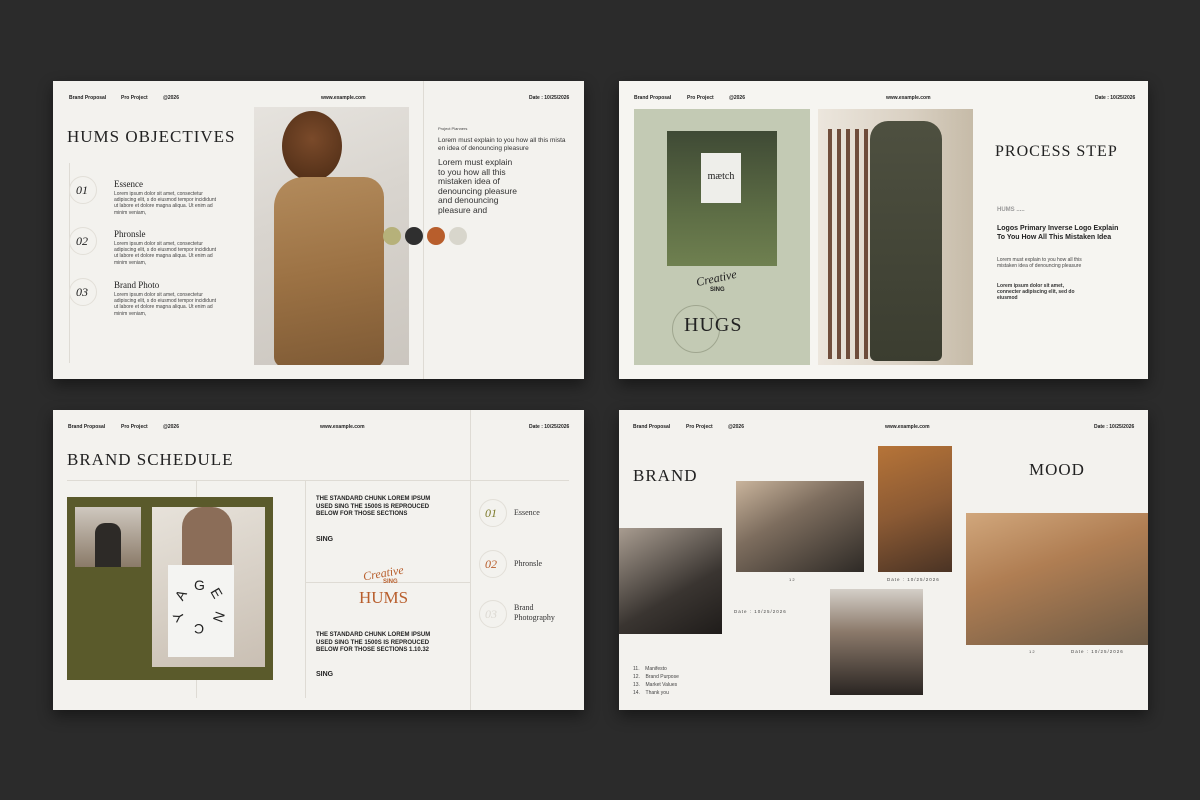 The image size is (1200, 800). I want to click on olive-panel: A G E N C Y, so click(170, 588).